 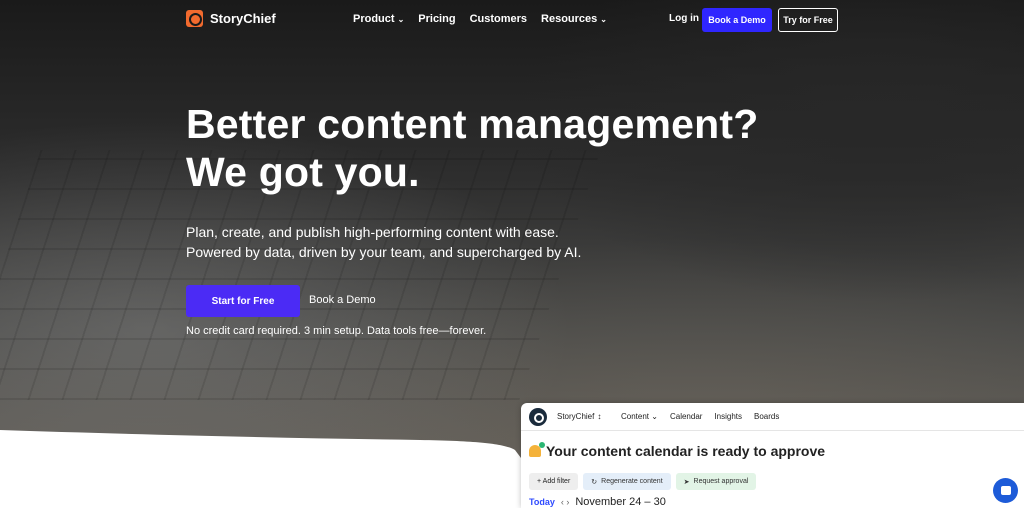 What do you see at coordinates (374, 19) in the screenshot?
I see `nav-product-label: Product` at bounding box center [374, 19].